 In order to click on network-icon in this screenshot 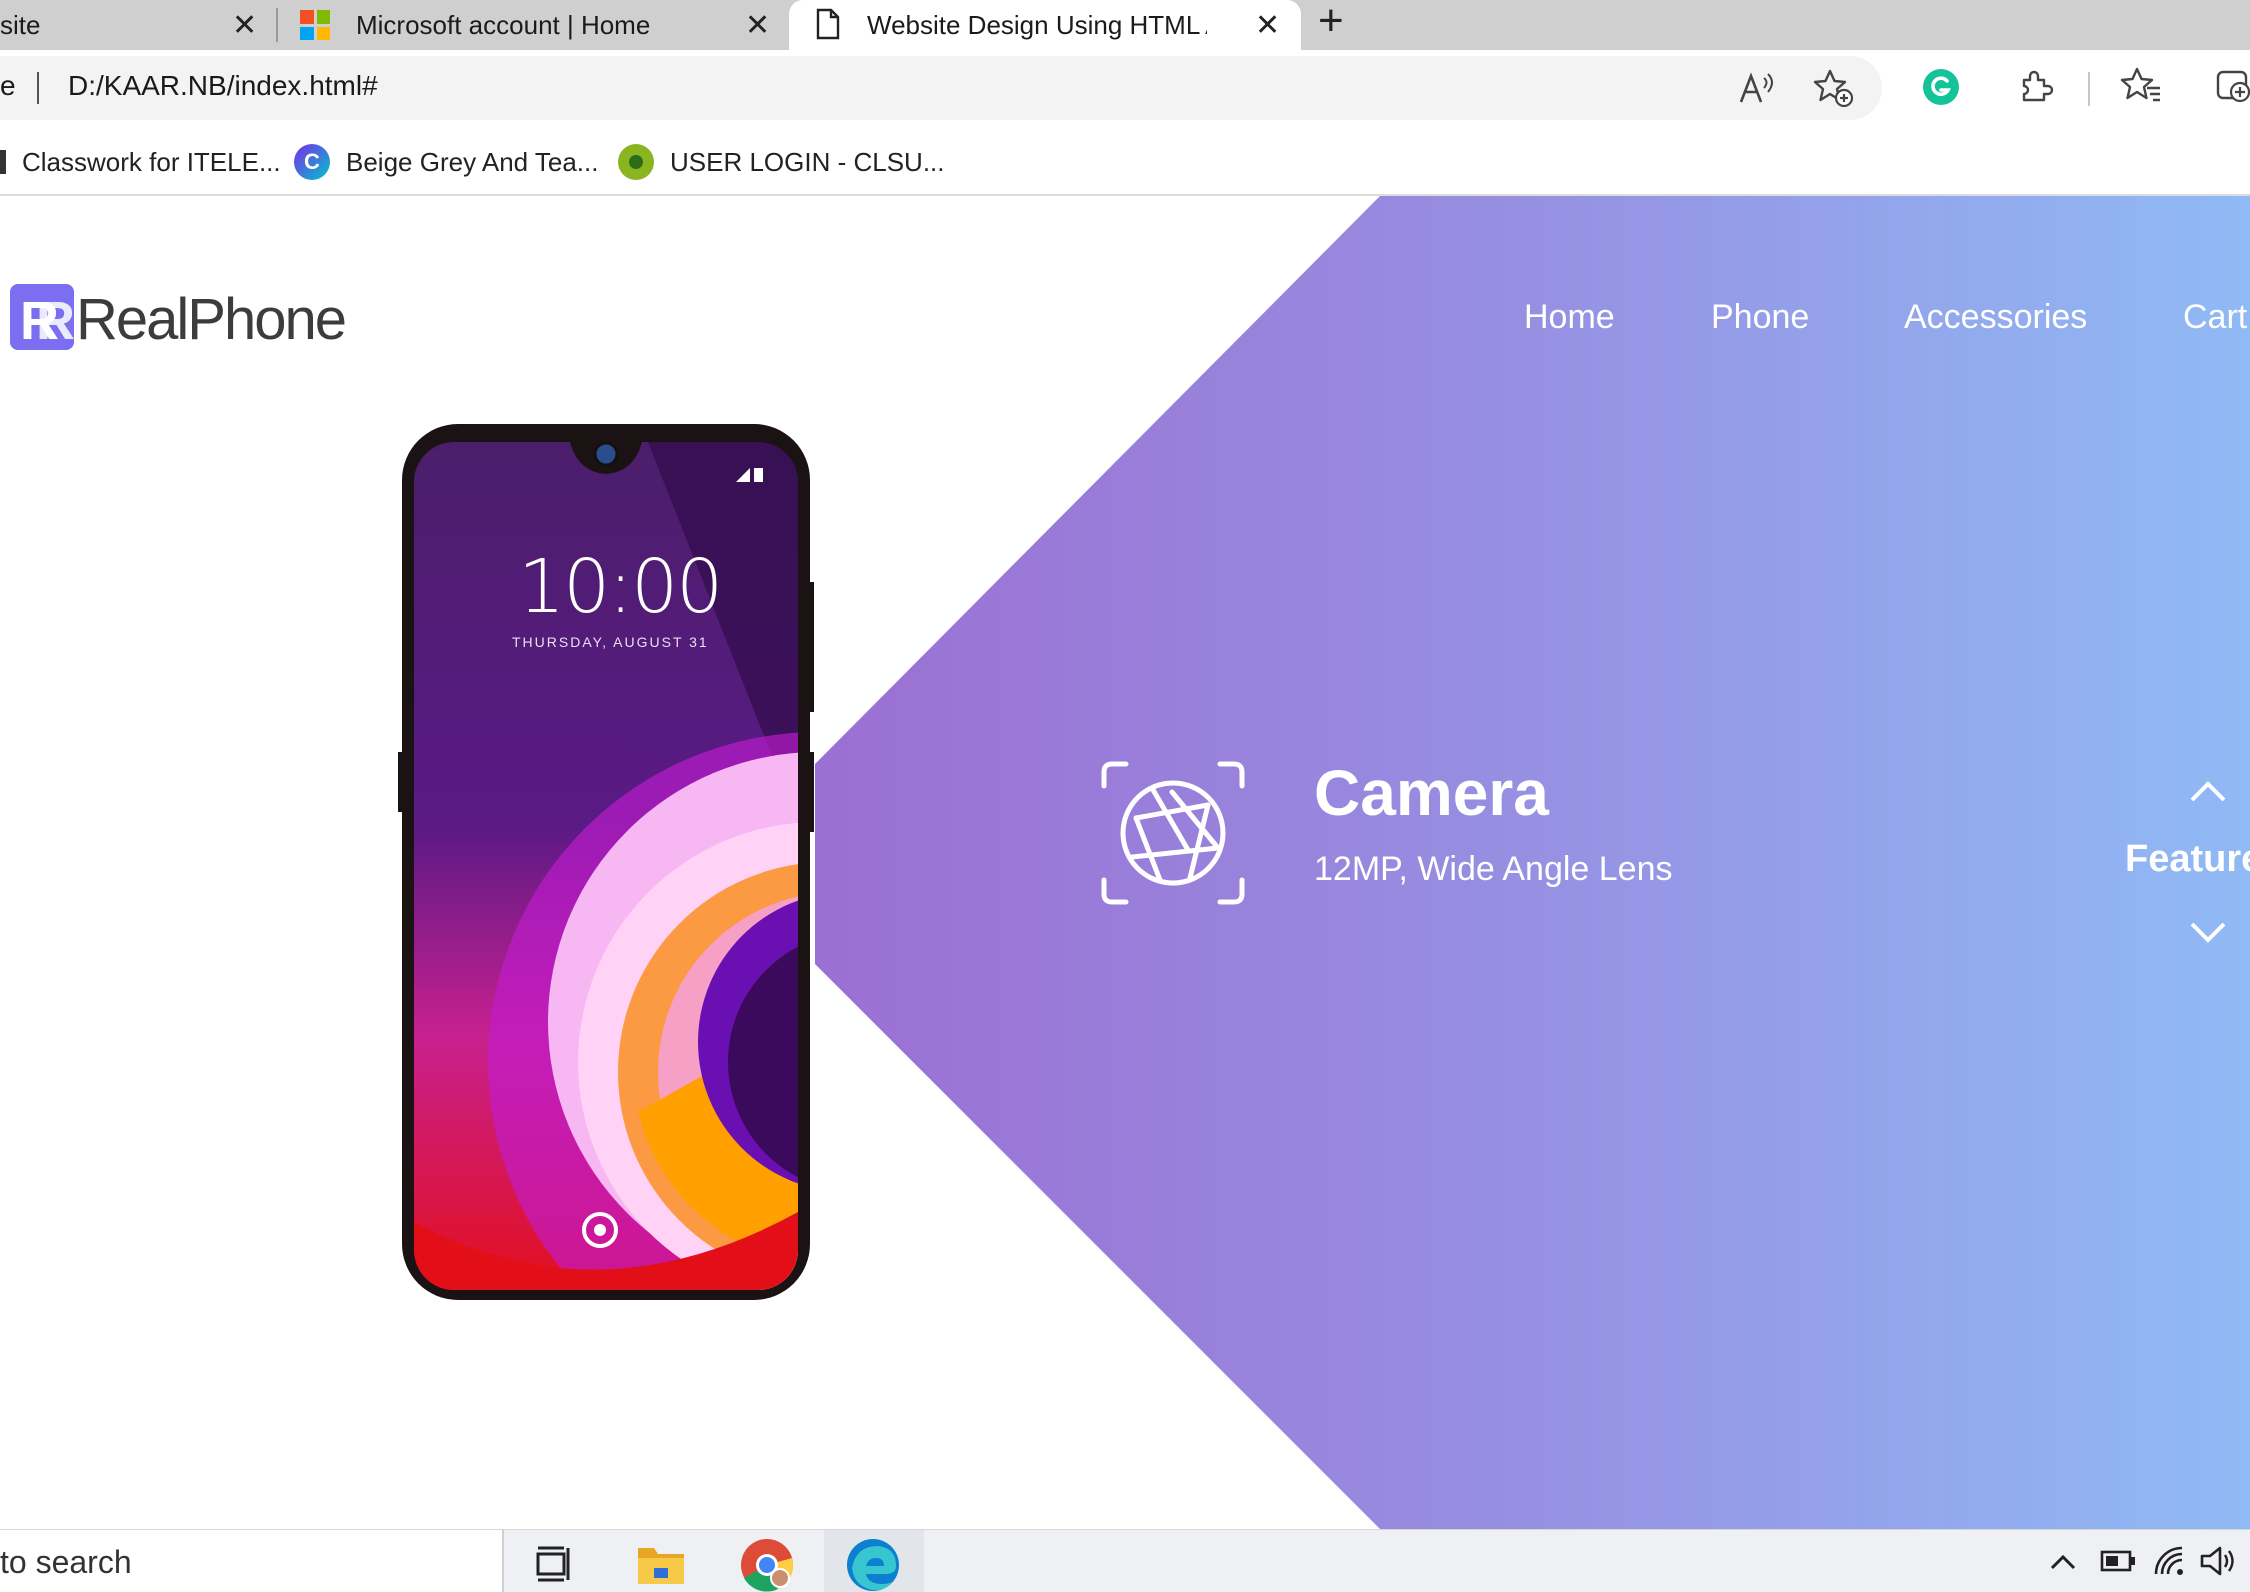, I will do `click(2169, 1561)`.